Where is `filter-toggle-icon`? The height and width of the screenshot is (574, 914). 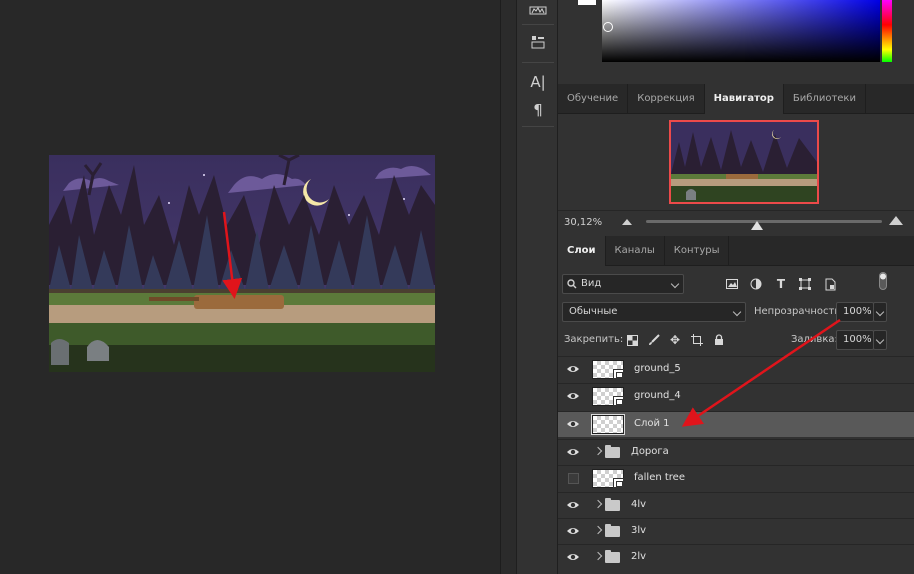 filter-toggle-icon is located at coordinates (883, 281).